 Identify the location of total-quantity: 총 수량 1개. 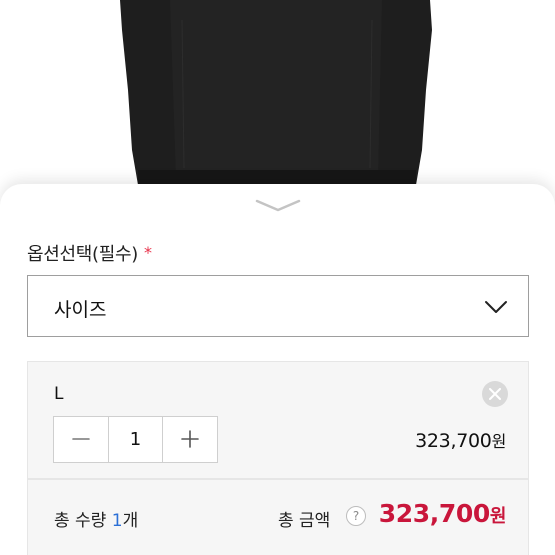
(96, 518).